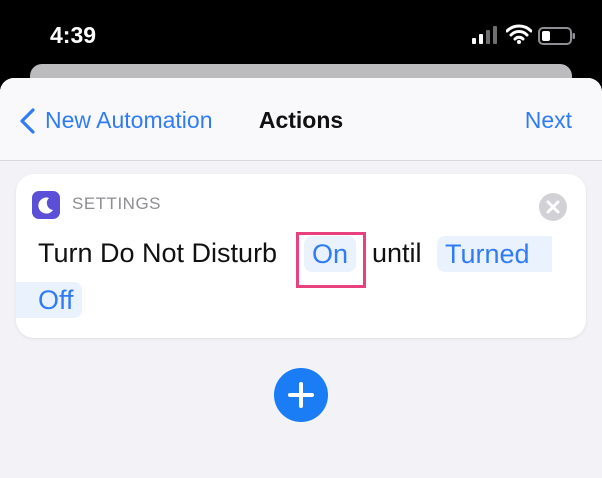 The width and height of the screenshot is (602, 478). I want to click on until-token-line1: Turned, so click(494, 254).